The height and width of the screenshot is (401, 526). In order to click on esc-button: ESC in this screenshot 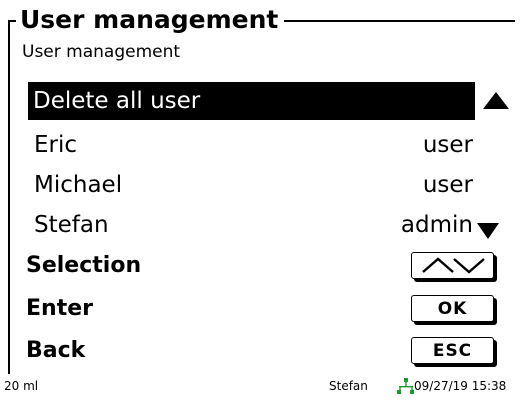, I will do `click(452, 350)`.